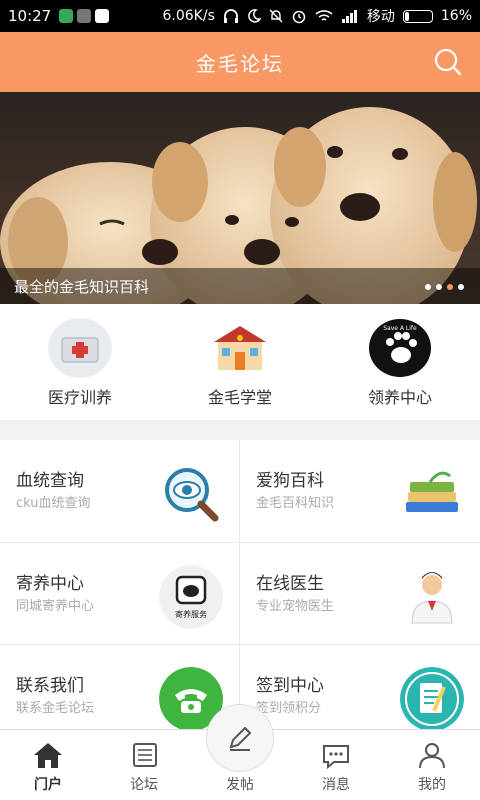 The height and width of the screenshot is (800, 480). What do you see at coordinates (191, 614) in the screenshot?
I see `foster-badge-text: 寄养服务` at bounding box center [191, 614].